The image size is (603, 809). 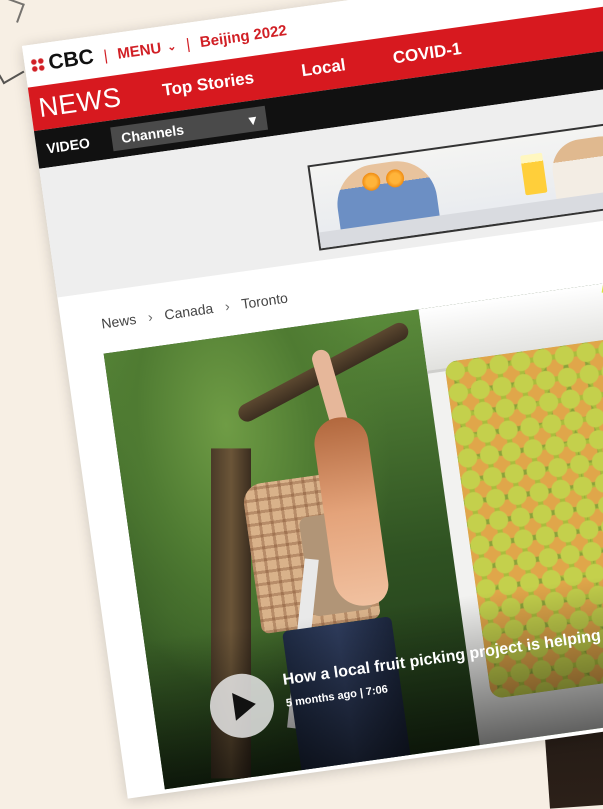 I want to click on juice-glass-image, so click(x=534, y=174).